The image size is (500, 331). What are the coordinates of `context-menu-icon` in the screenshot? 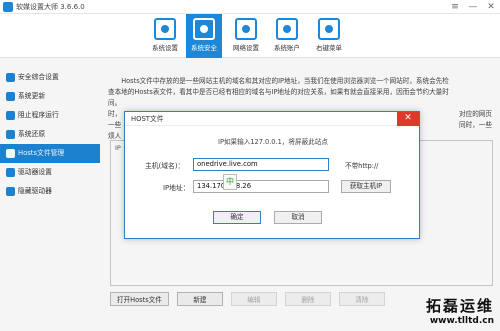 It's located at (329, 29).